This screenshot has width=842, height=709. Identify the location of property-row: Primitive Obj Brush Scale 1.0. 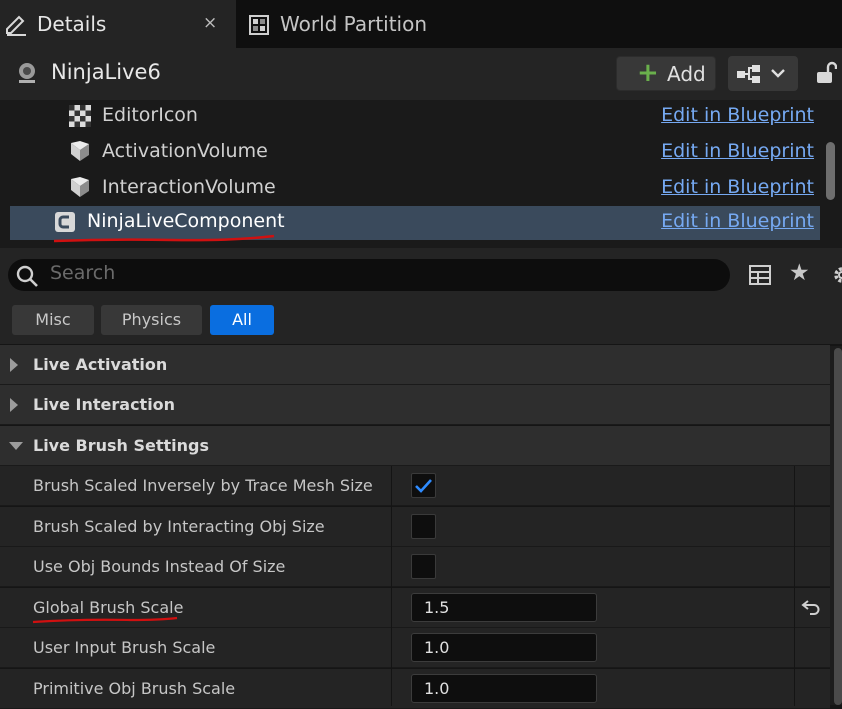
(415, 689).